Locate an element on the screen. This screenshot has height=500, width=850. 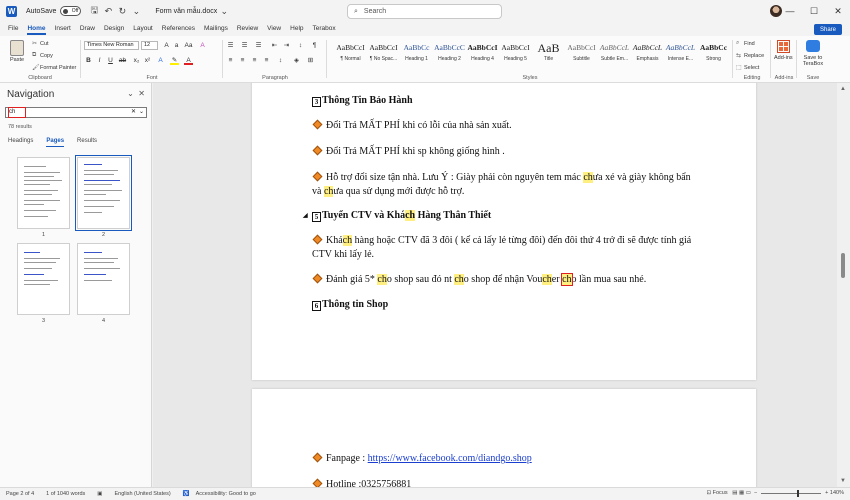
menu-home: Home is located at coordinates (36, 29).